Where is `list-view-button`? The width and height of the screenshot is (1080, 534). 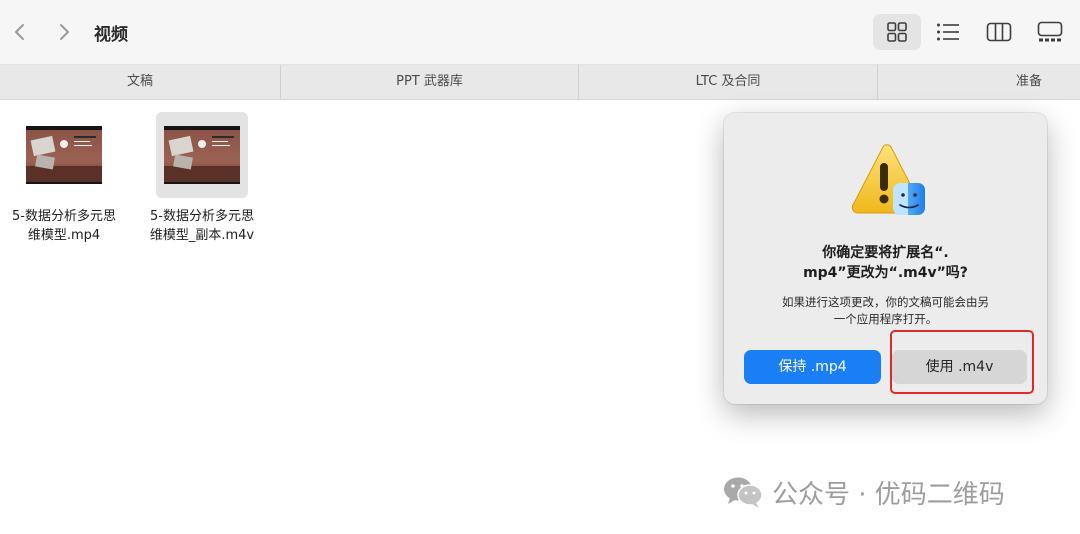 list-view-button is located at coordinates (948, 32).